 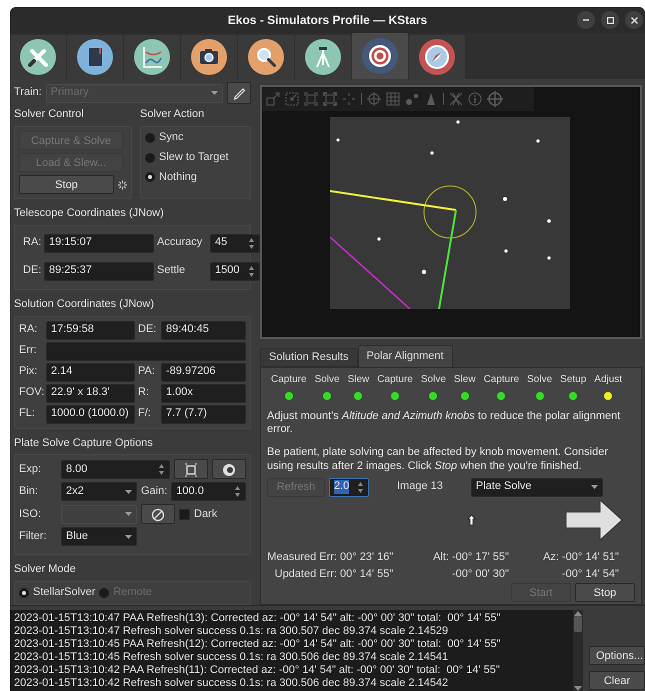 I want to click on reset-button, so click(x=158, y=514).